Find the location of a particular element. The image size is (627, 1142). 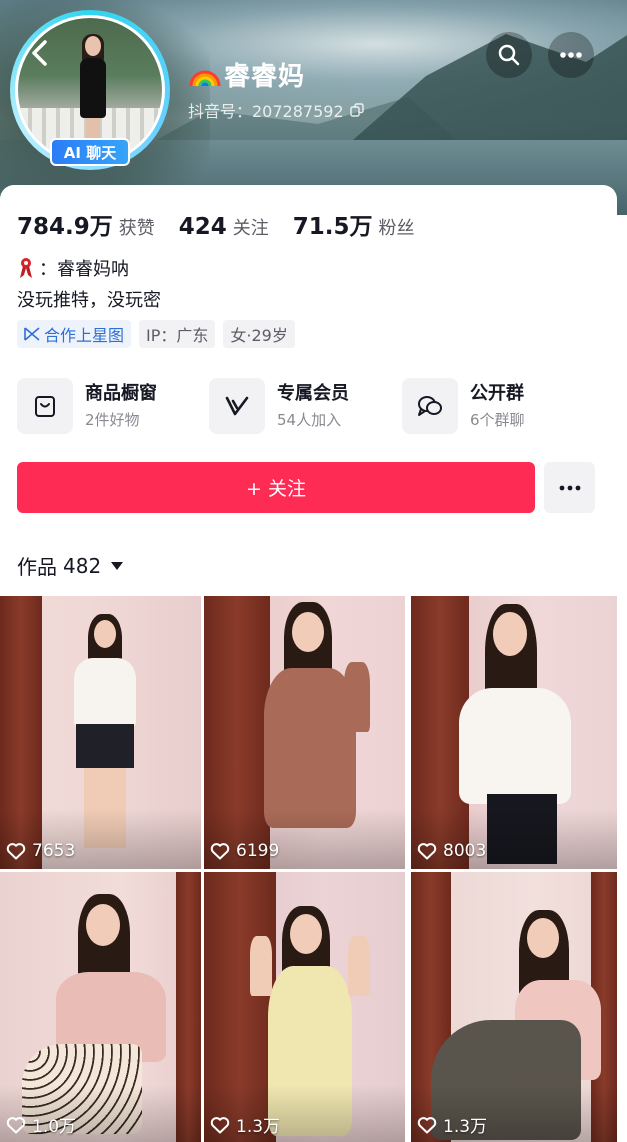

video-likes: 1.0万 is located at coordinates (41, 1124).